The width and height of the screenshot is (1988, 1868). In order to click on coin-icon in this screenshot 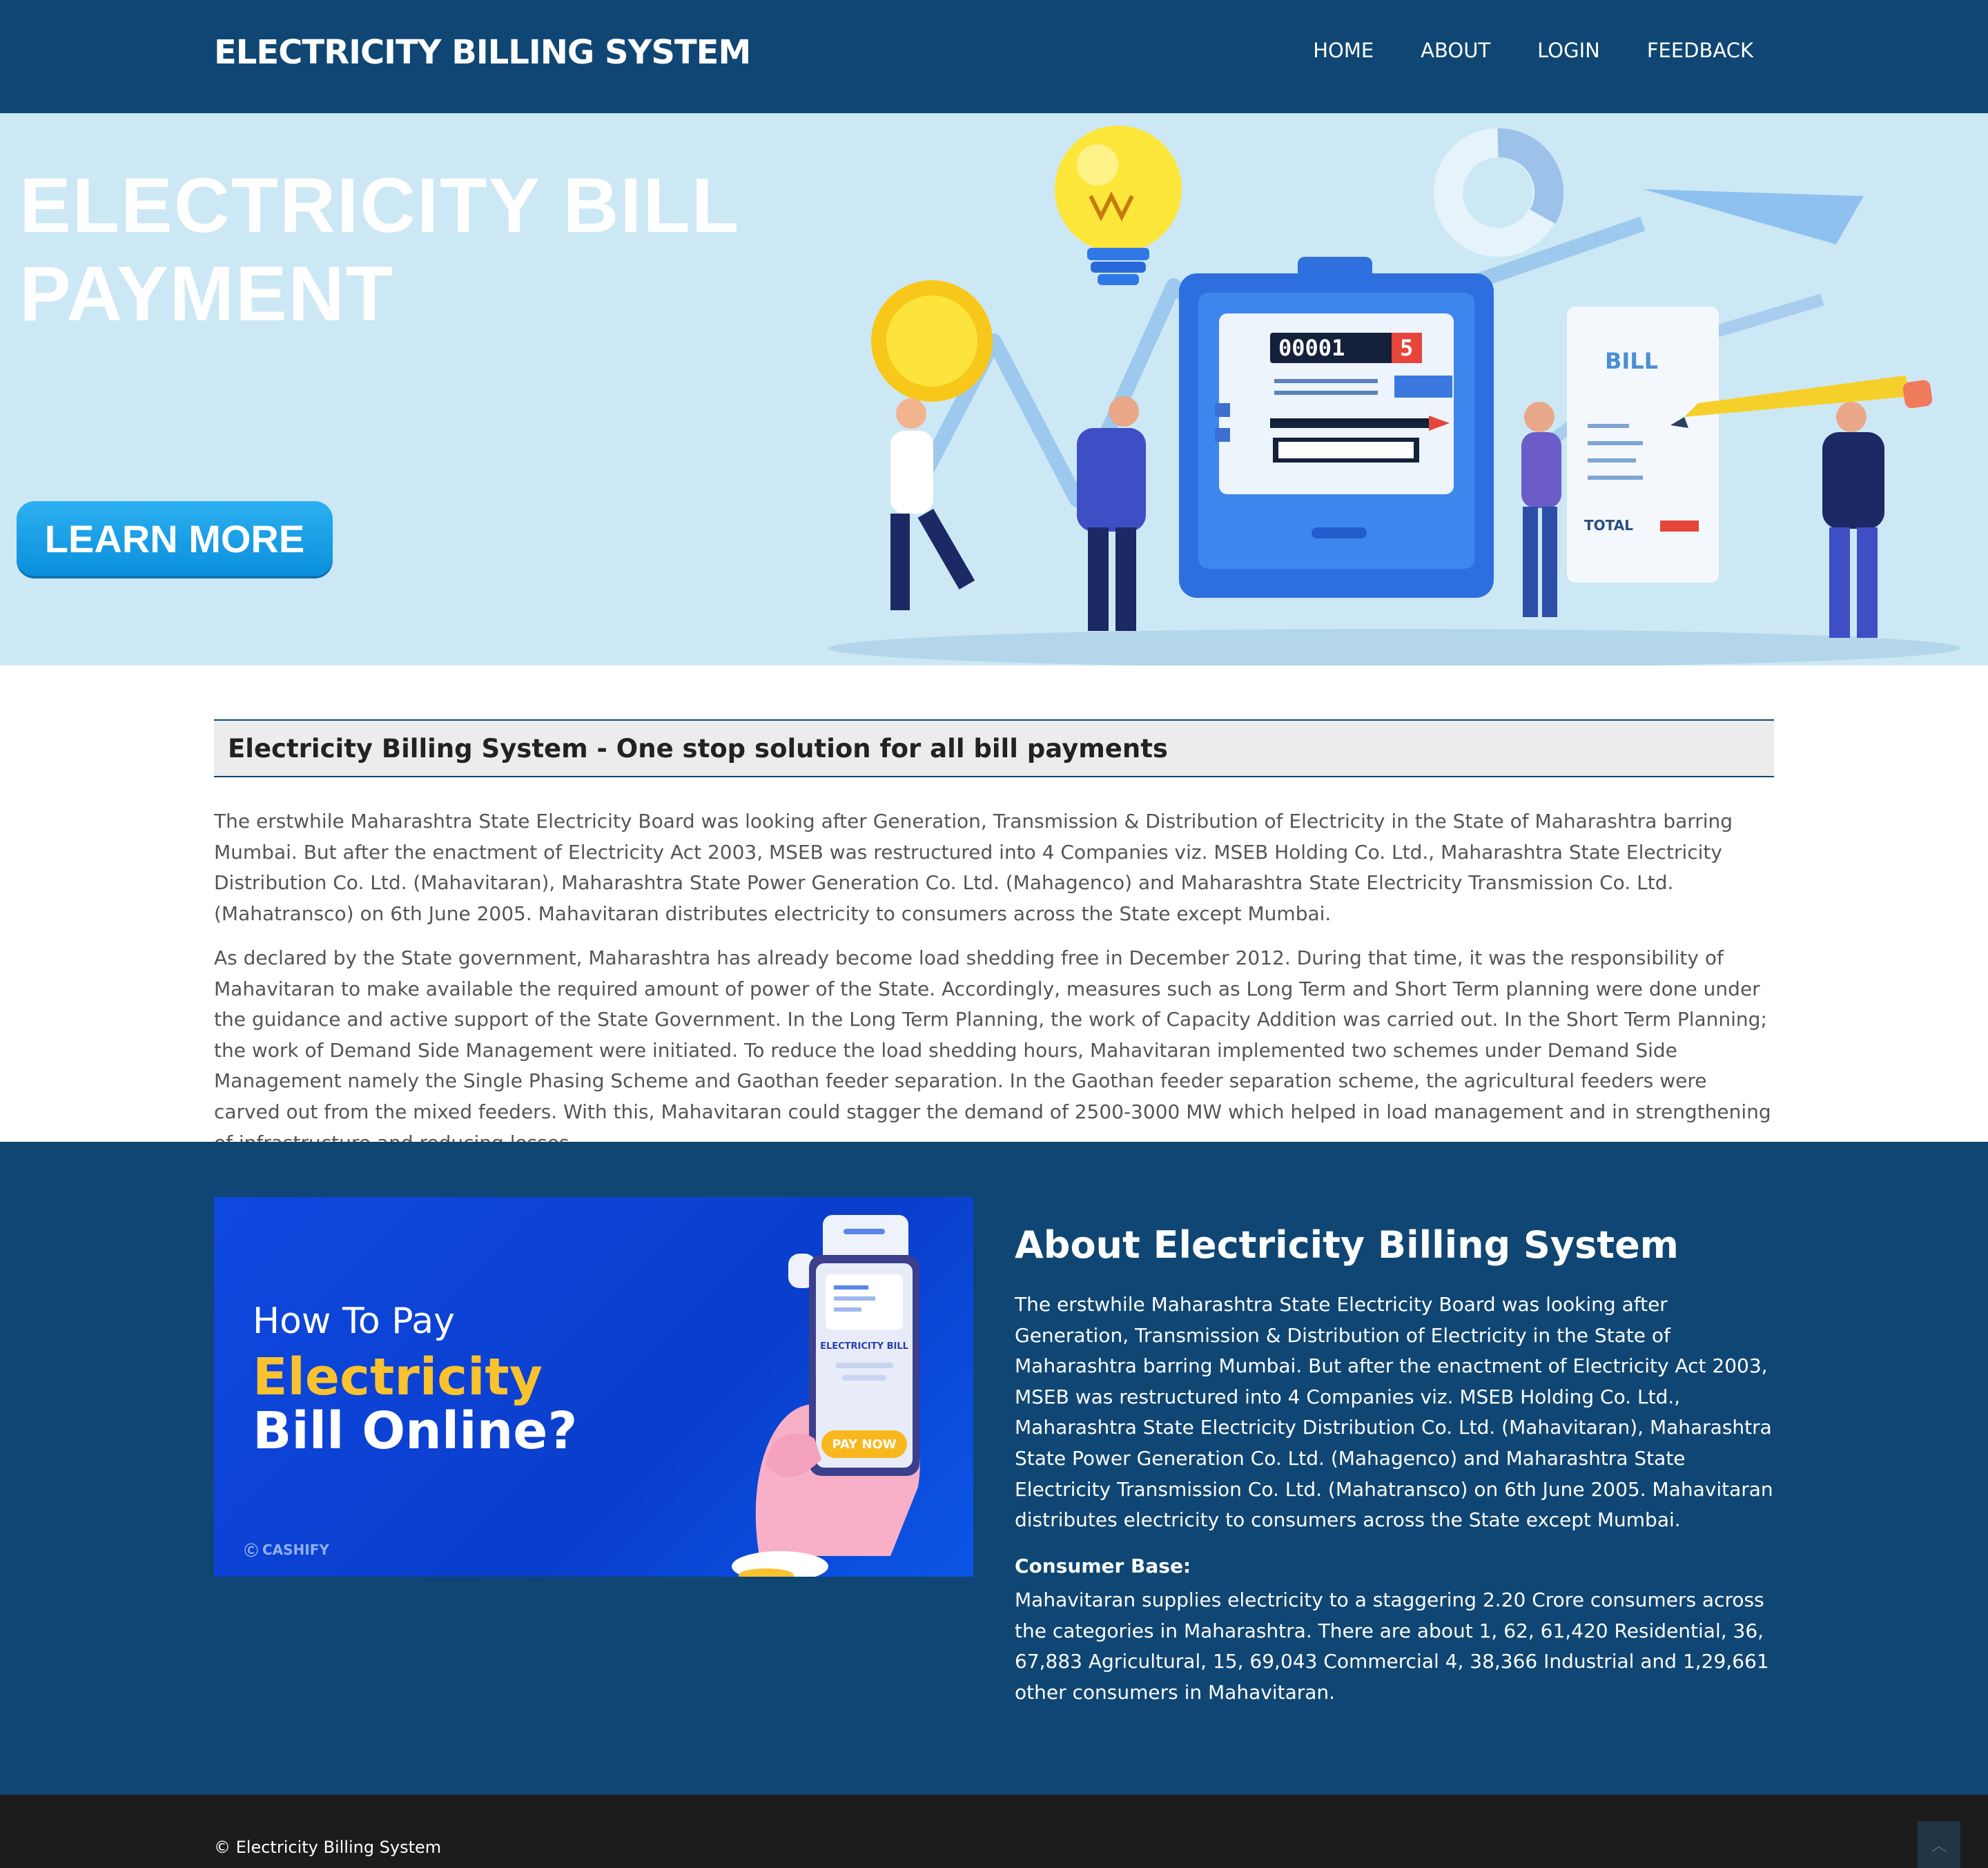, I will do `click(932, 341)`.